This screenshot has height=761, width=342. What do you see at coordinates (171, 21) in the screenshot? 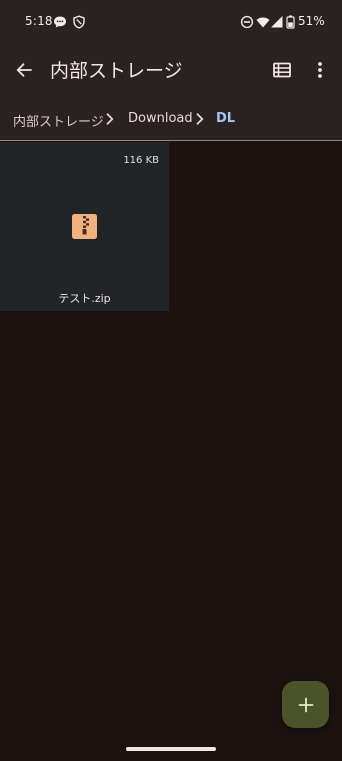
I see `status-bar: 5:18 51%` at bounding box center [171, 21].